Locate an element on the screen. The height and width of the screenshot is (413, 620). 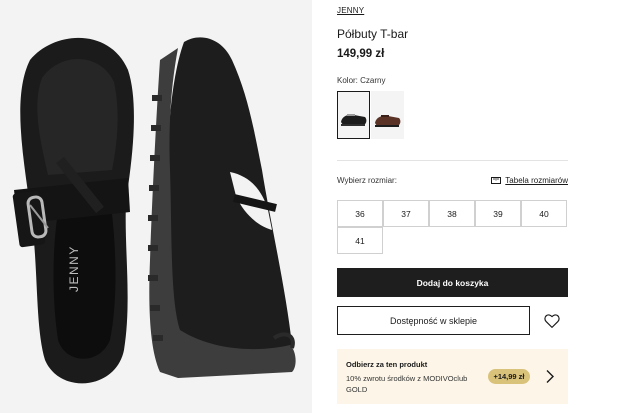
color-swatch-brown is located at coordinates (387, 115).